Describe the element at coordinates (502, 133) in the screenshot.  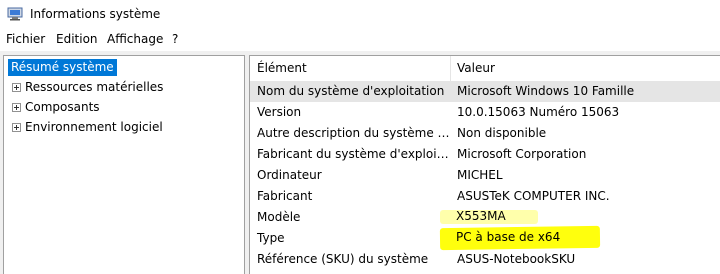
I see `value-cell: Non disponible` at that location.